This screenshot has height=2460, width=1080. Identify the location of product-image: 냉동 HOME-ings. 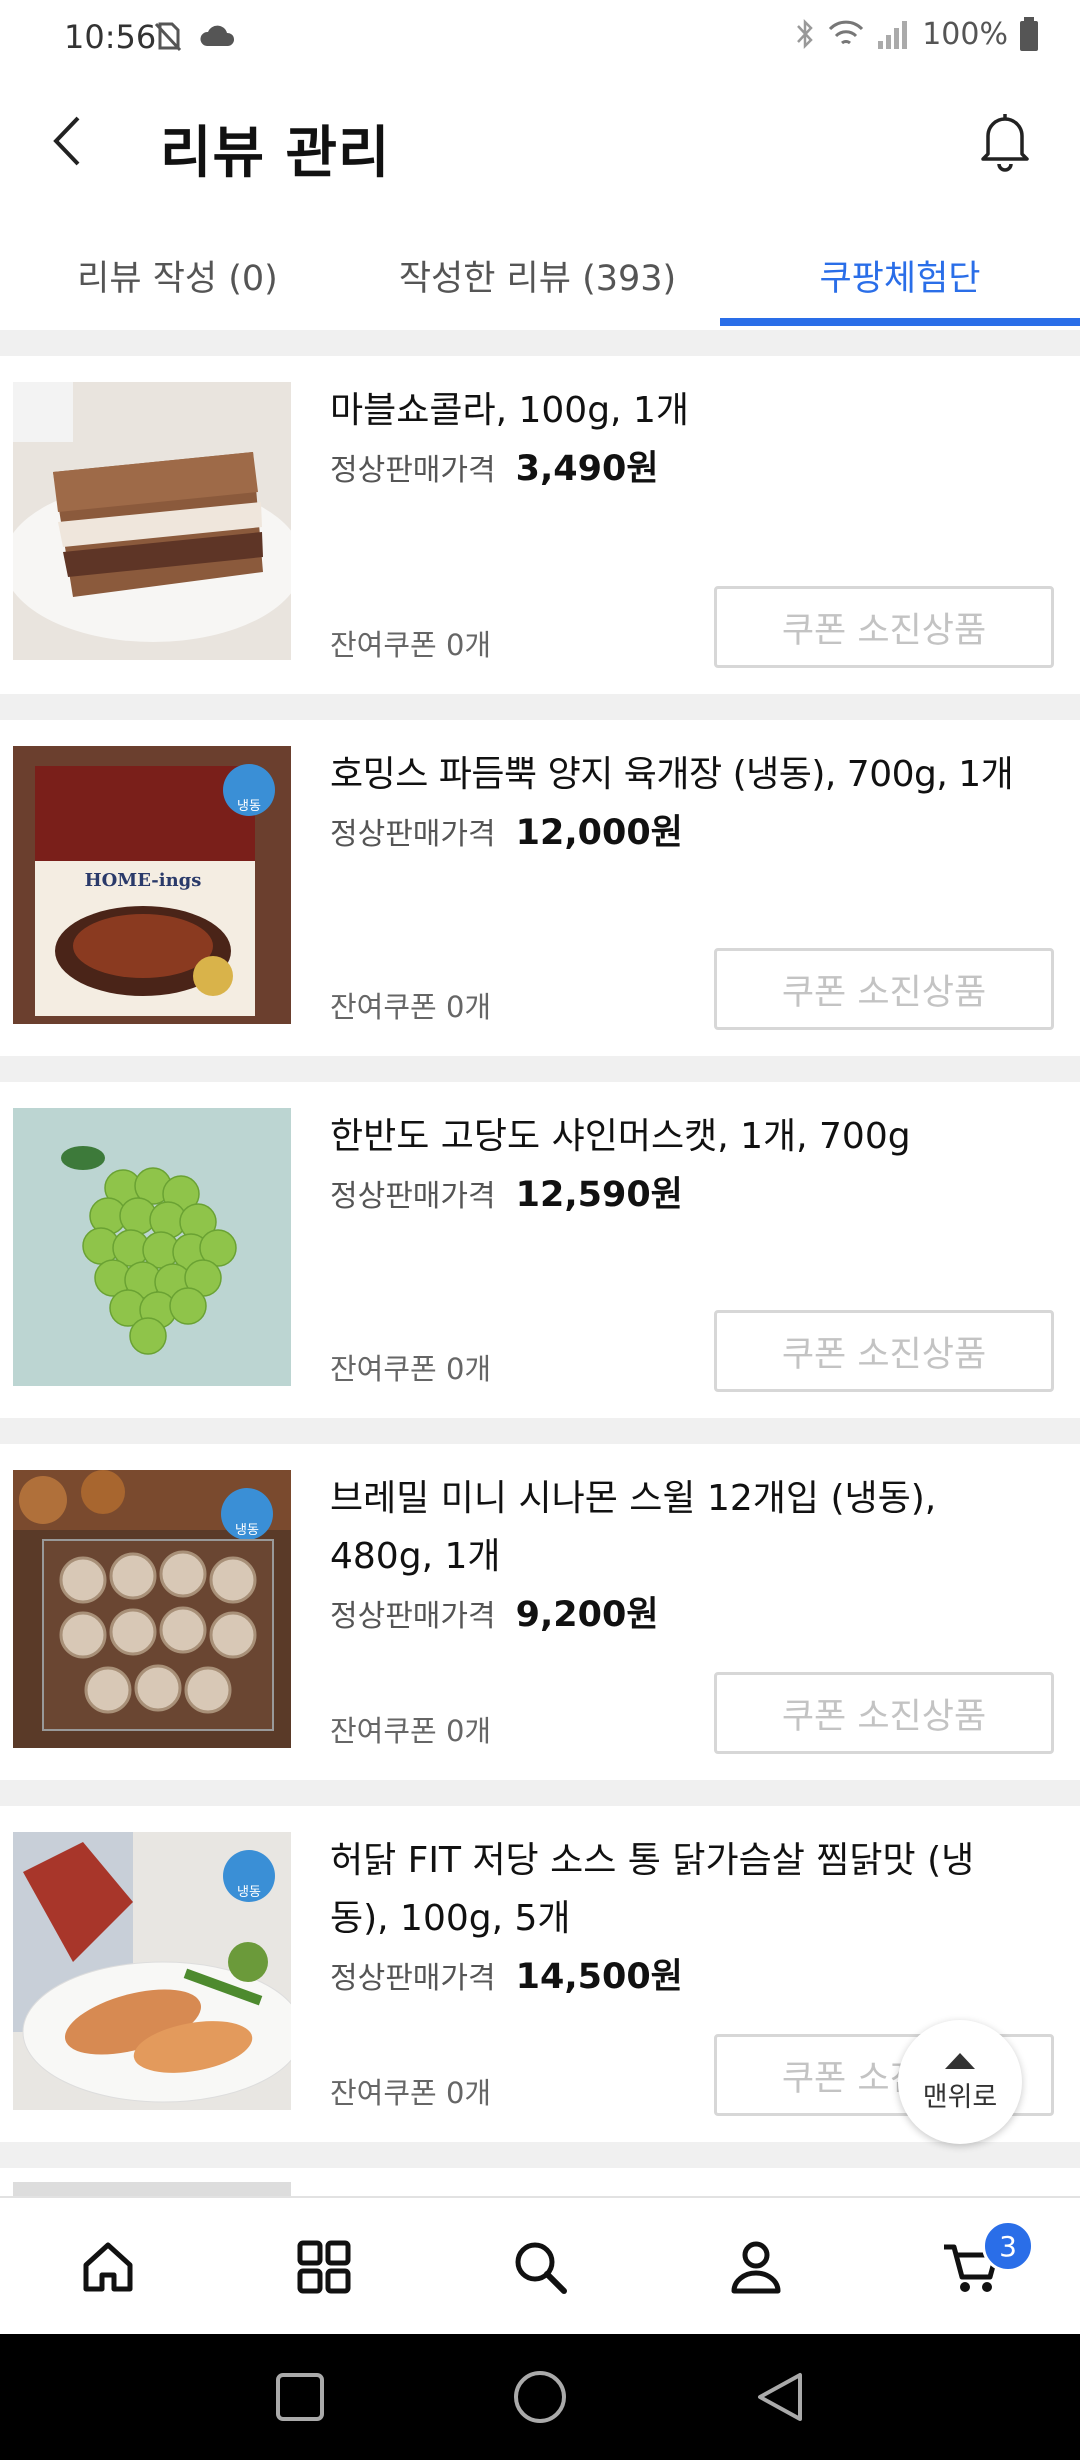
(152, 885).